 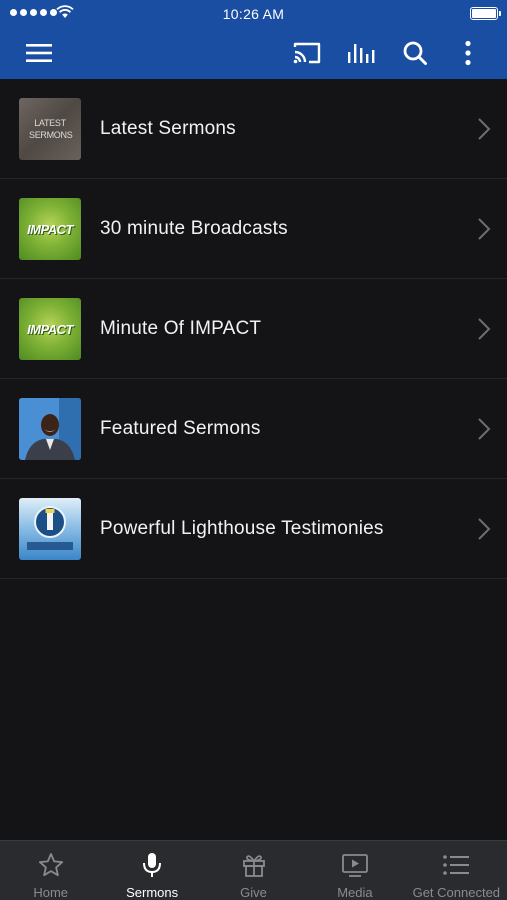 I want to click on list-item-label: Latest Sermons, so click(x=168, y=128).